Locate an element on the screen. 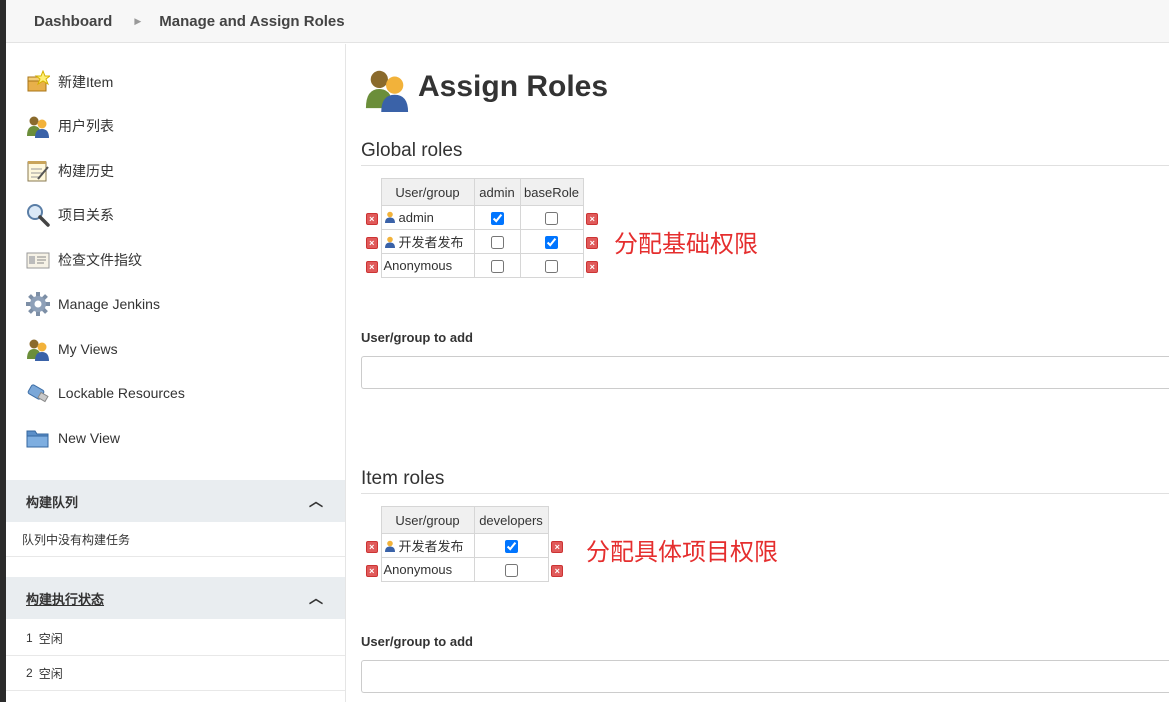 The height and width of the screenshot is (702, 1169). sidebar-item-project-relationship: 项目关系 is located at coordinates (70, 215).